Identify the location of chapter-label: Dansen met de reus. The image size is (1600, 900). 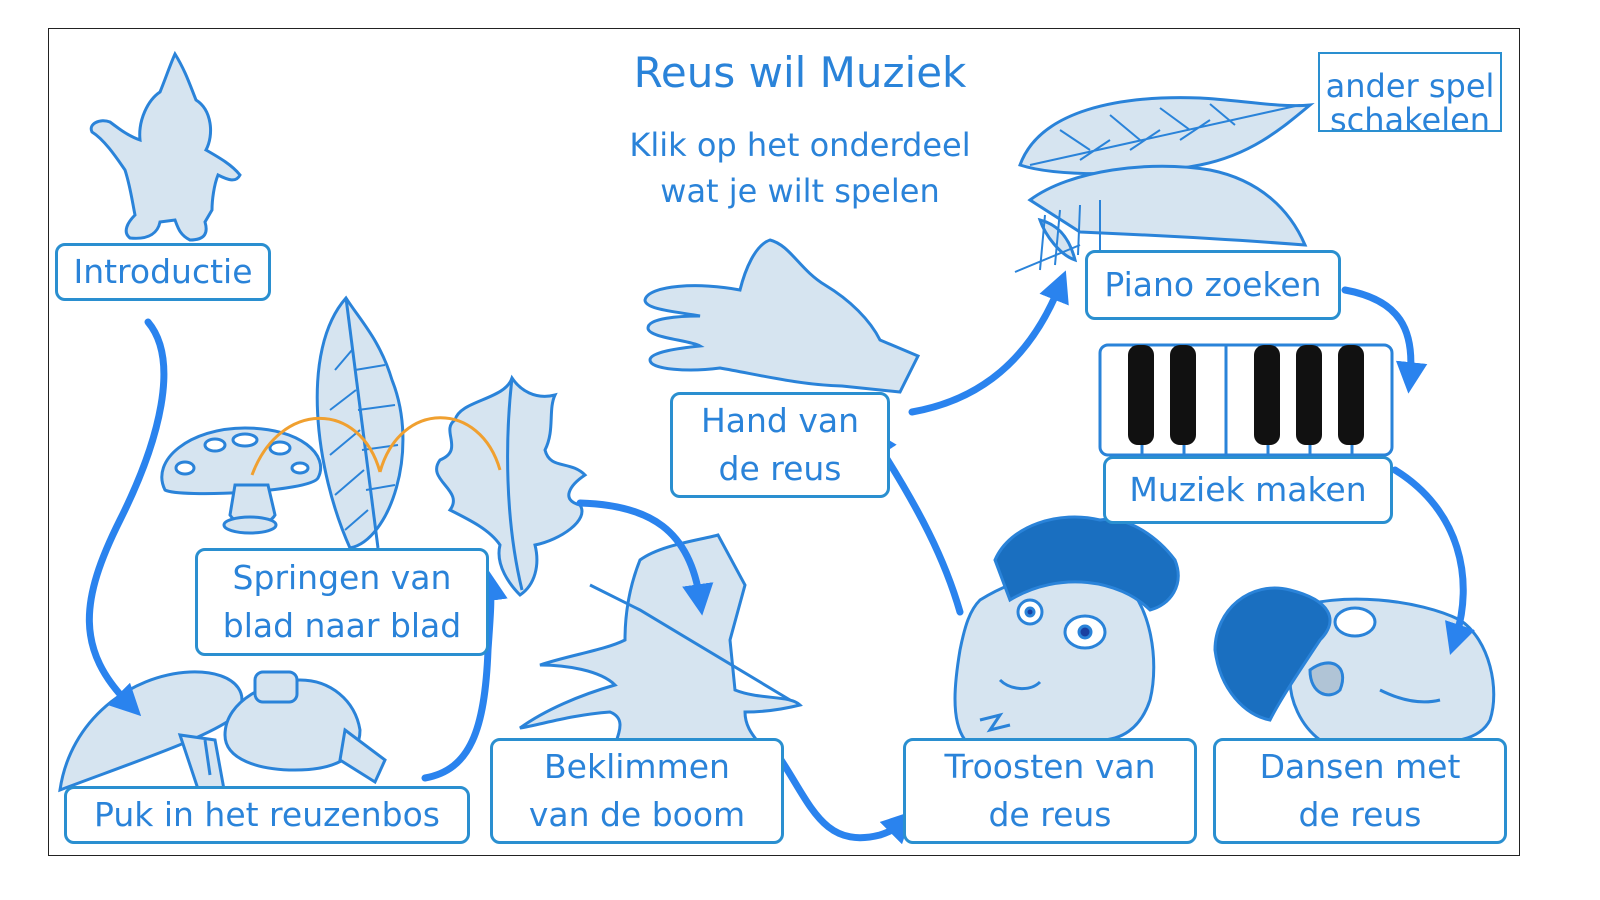
(1360, 790).